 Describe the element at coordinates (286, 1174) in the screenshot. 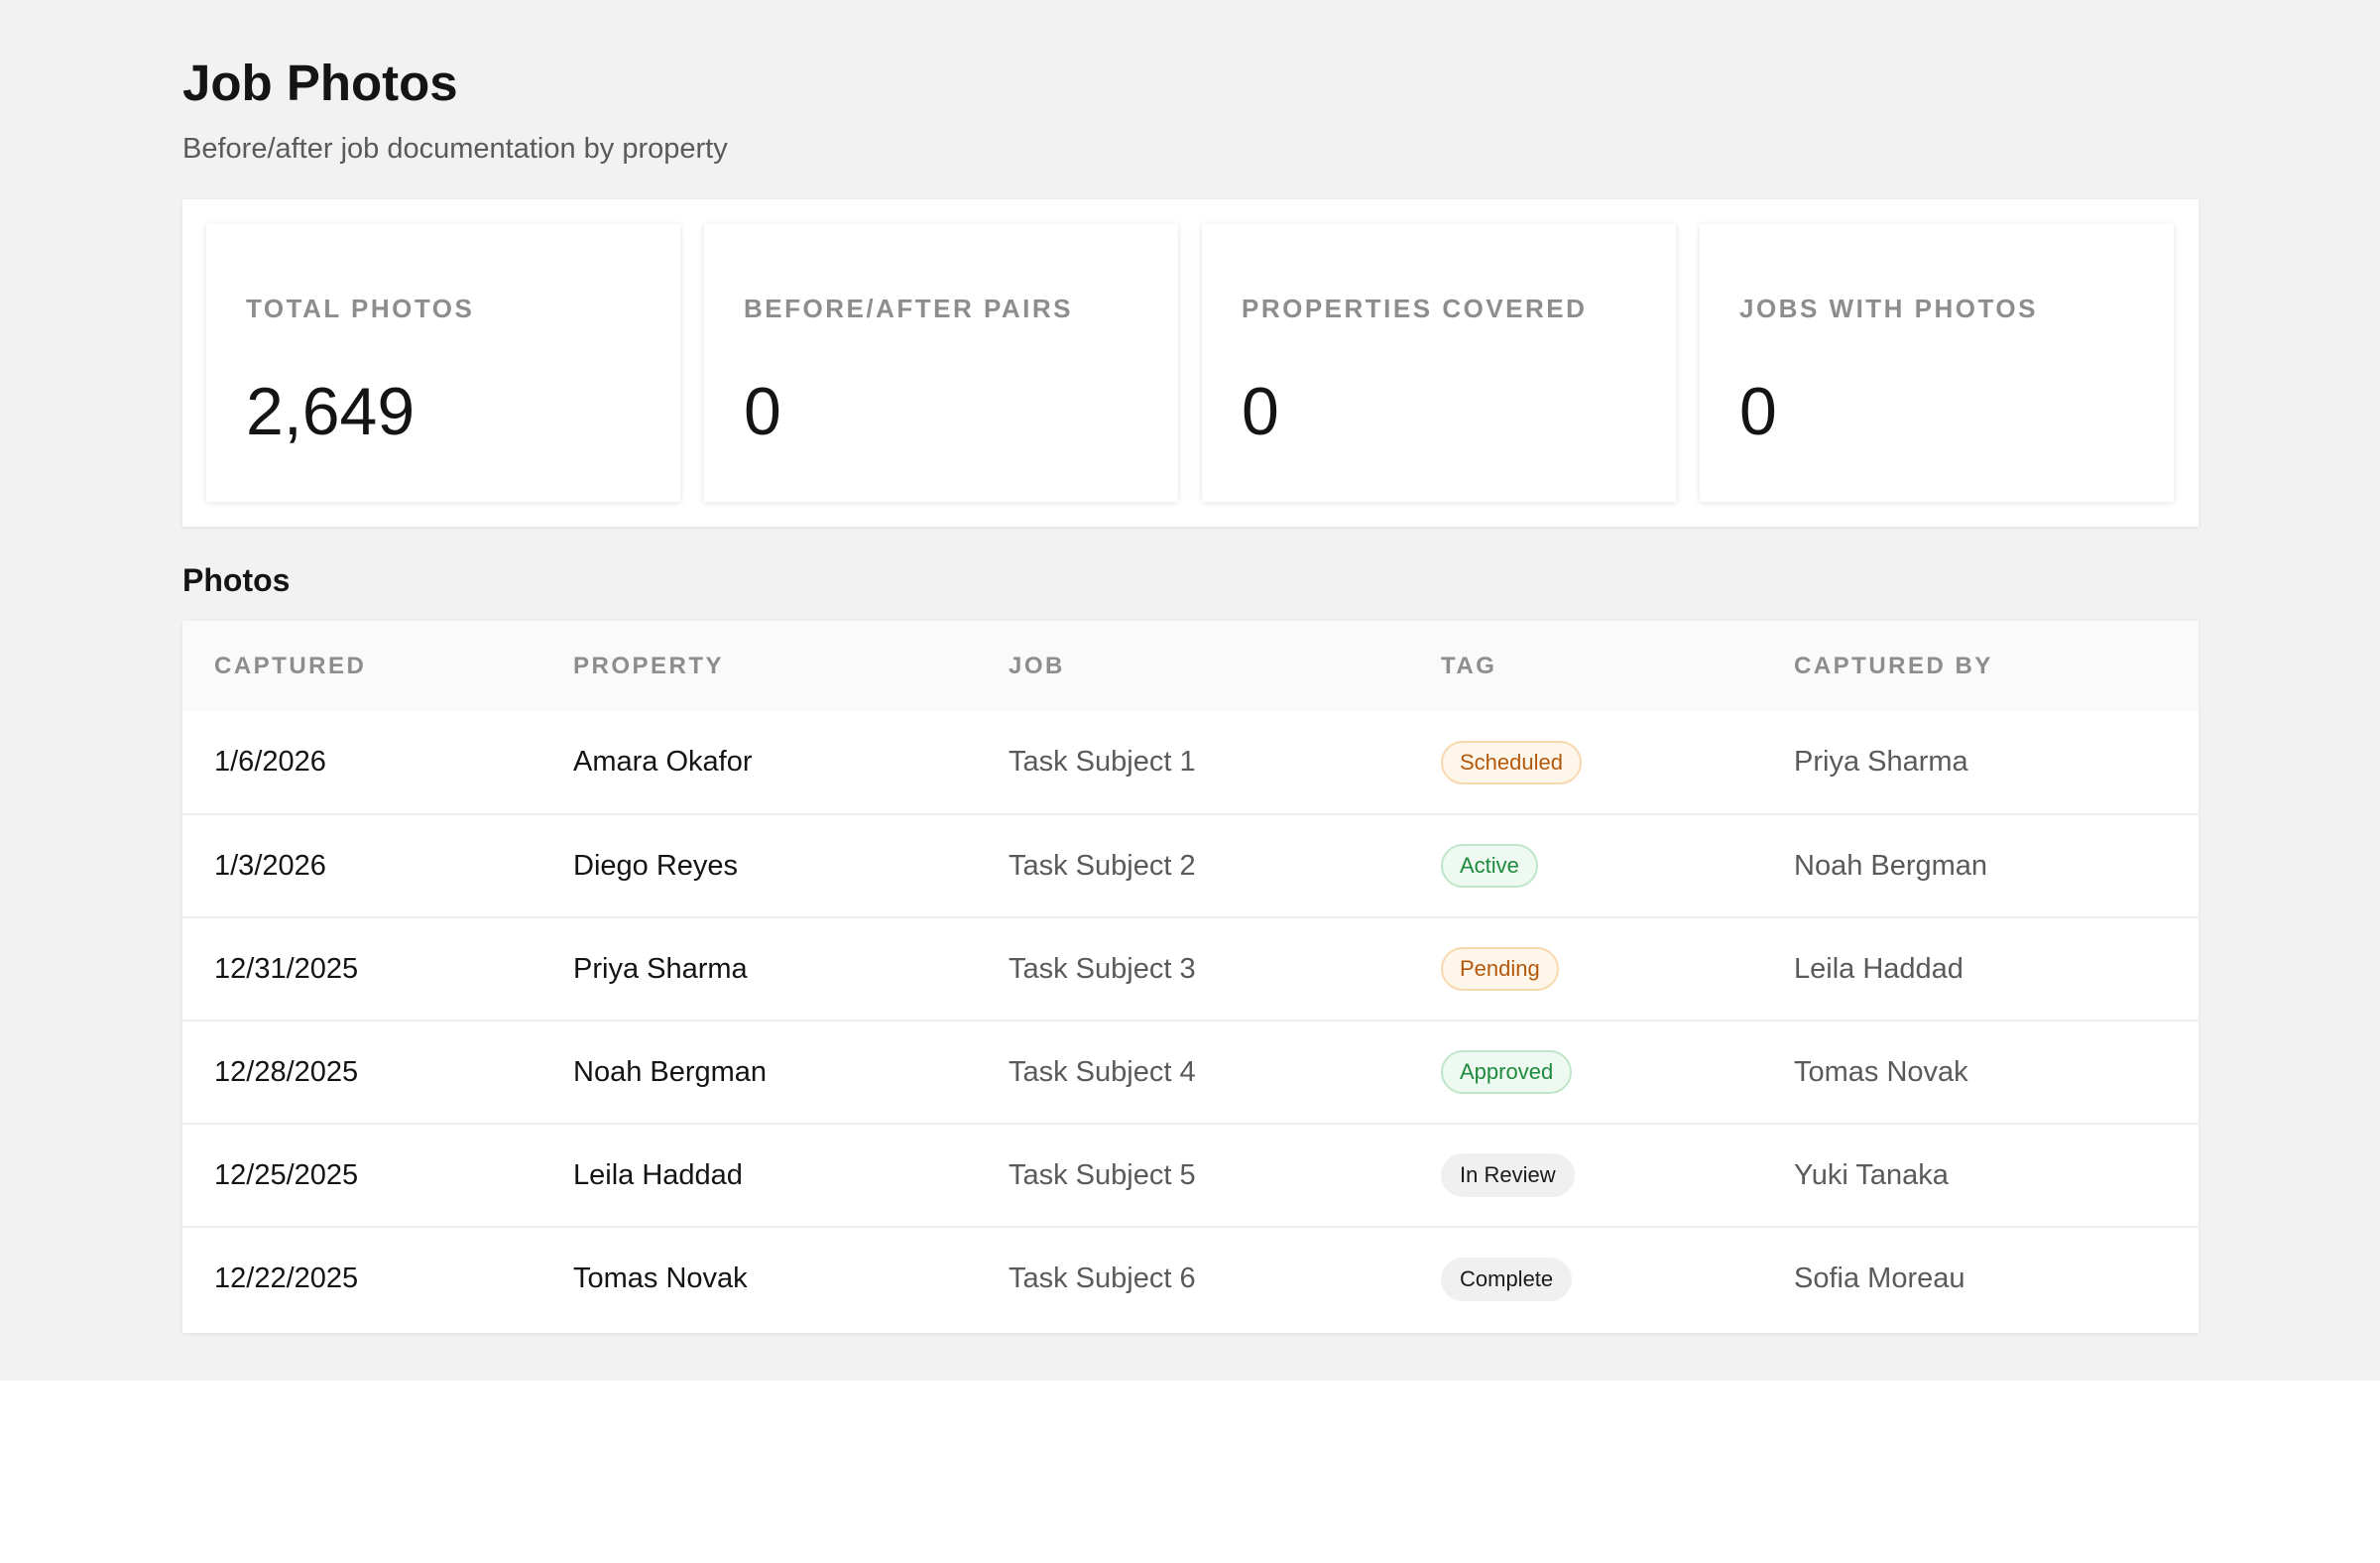

I see `cell-captured: 12/25/2025` at that location.